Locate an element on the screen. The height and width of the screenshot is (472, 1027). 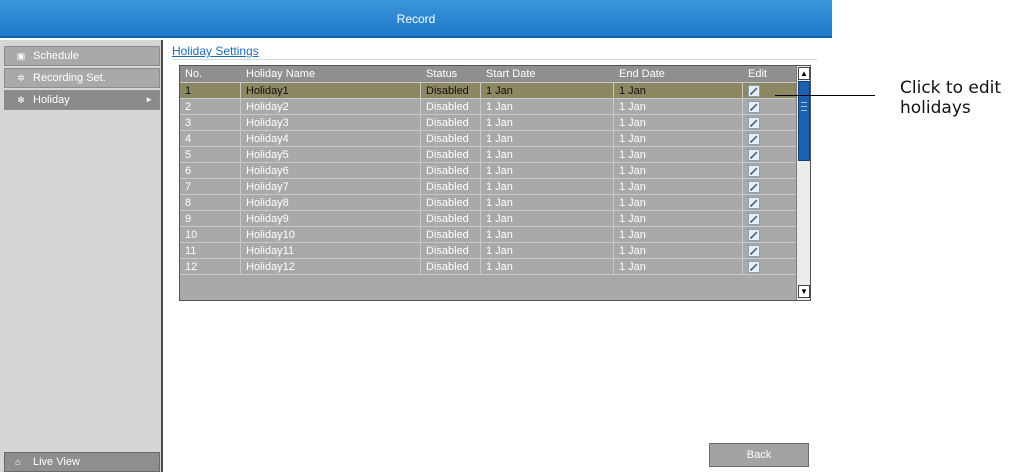
sidebar-item-recording-settings: ✲ Recording Set. is located at coordinates (82, 78).